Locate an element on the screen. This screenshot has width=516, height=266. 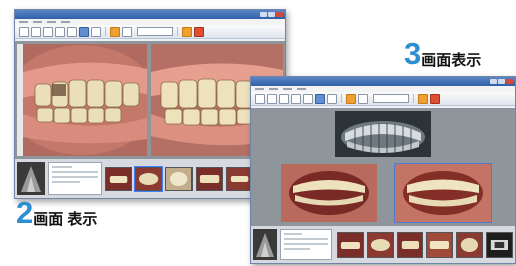
dental-photo-right is located at coordinates (443, 193).